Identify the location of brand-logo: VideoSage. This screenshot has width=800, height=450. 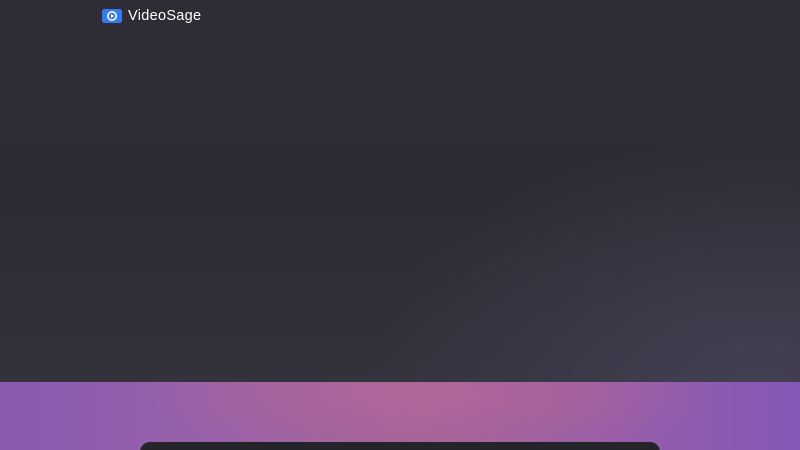
(151, 16).